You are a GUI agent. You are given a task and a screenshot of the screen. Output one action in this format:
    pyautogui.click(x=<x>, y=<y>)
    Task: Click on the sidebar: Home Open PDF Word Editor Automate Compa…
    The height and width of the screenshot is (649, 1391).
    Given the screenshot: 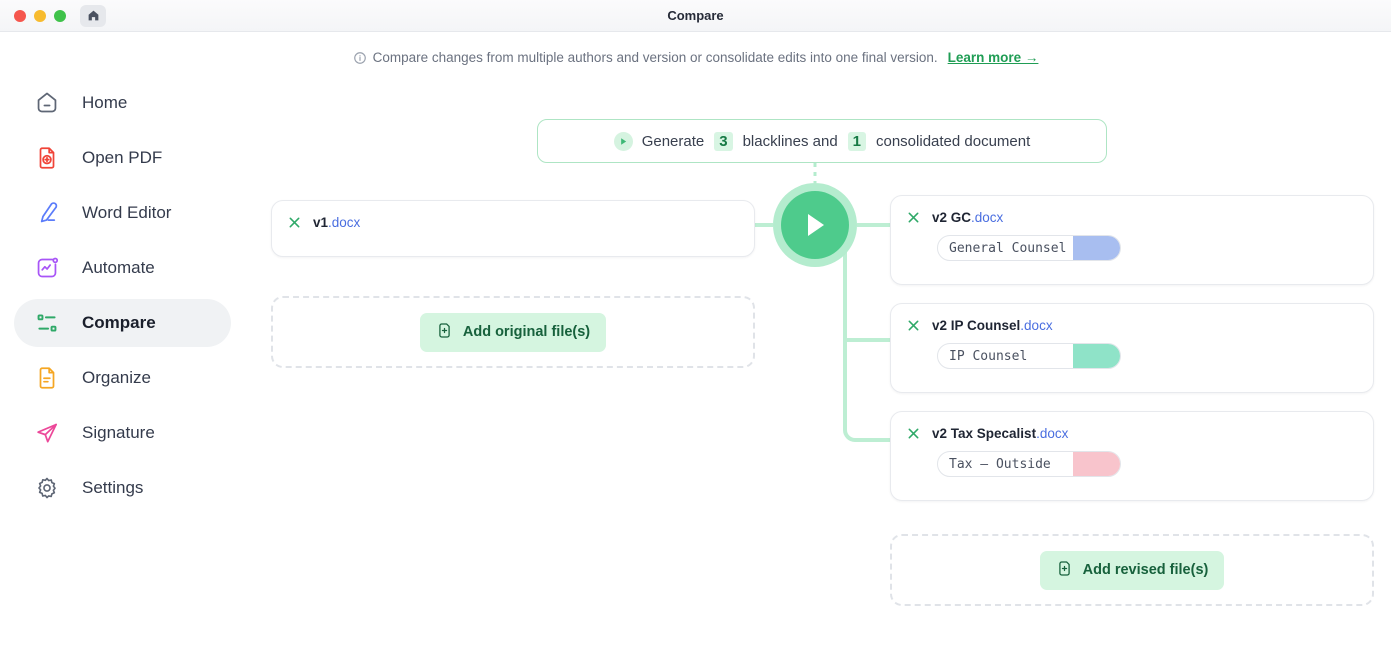 What is the action you would take?
    pyautogui.click(x=122, y=295)
    